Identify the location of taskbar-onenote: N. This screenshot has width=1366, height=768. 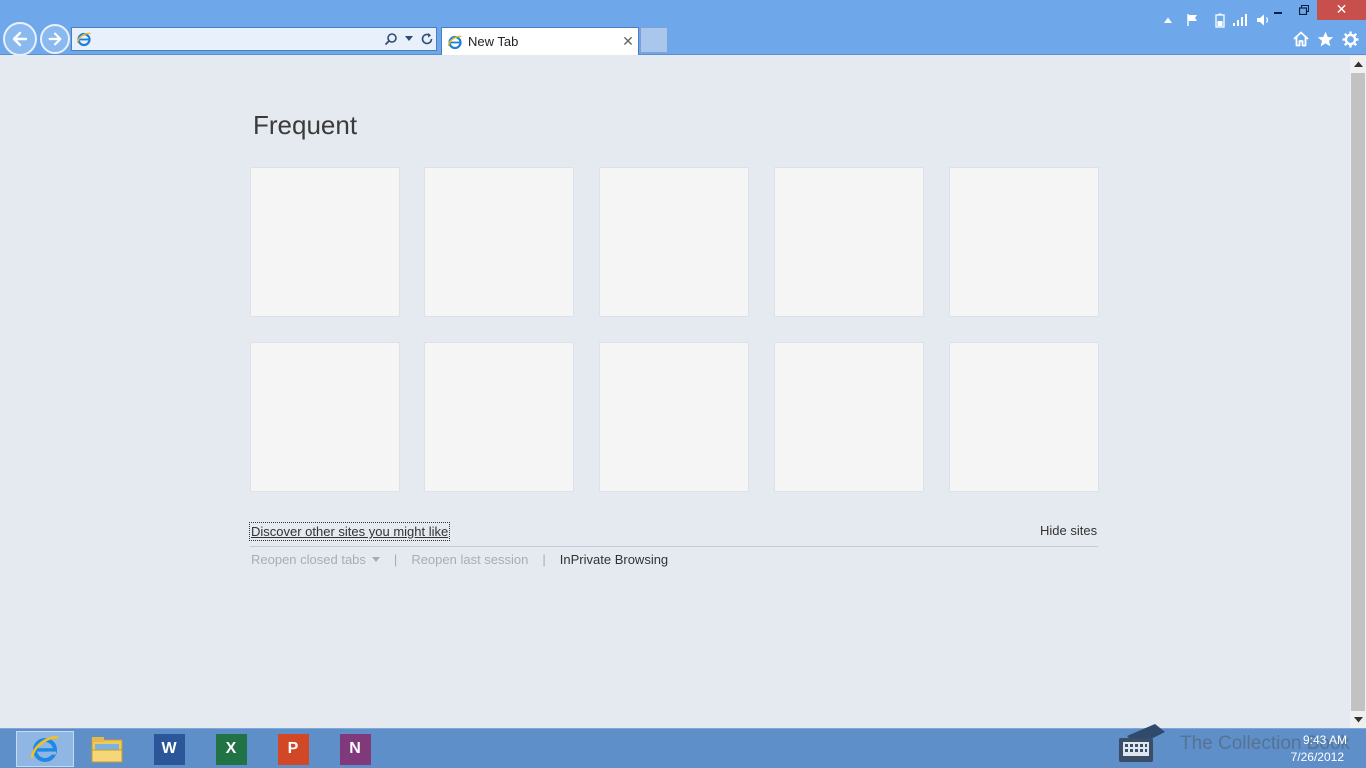
(355, 749).